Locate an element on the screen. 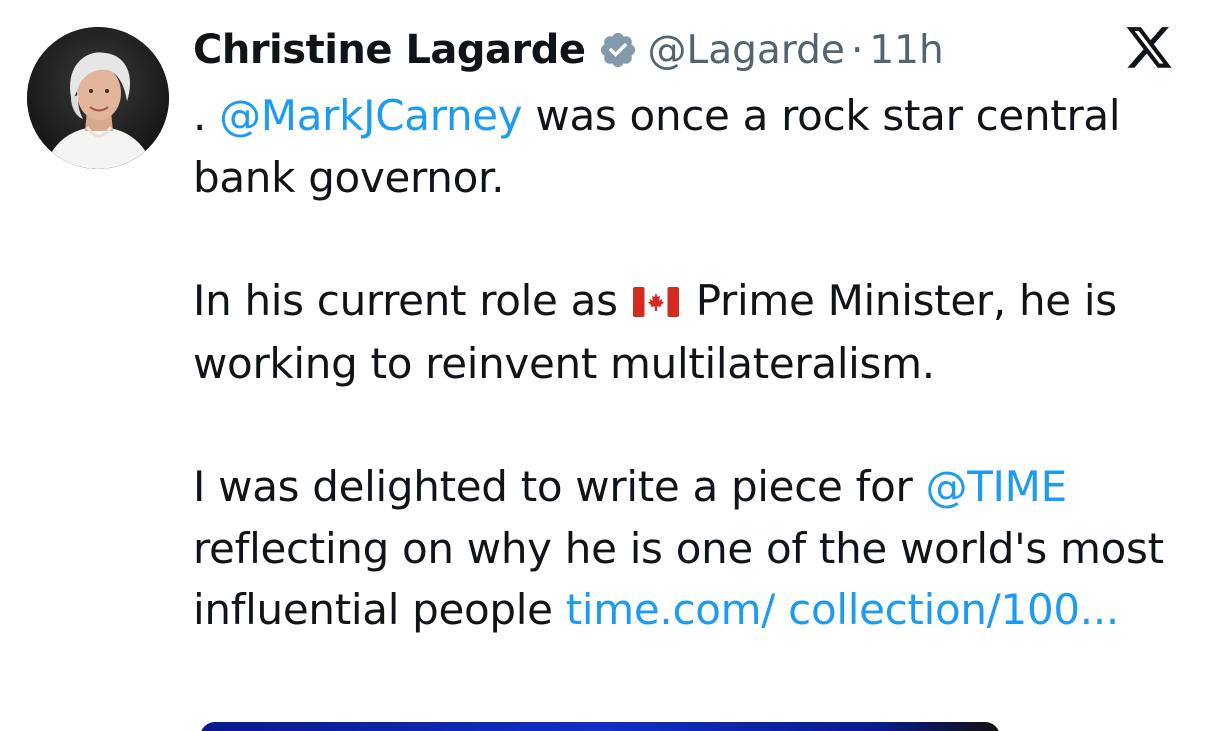 This screenshot has width=1206, height=731. verified-badge-icon is located at coordinates (618, 50).